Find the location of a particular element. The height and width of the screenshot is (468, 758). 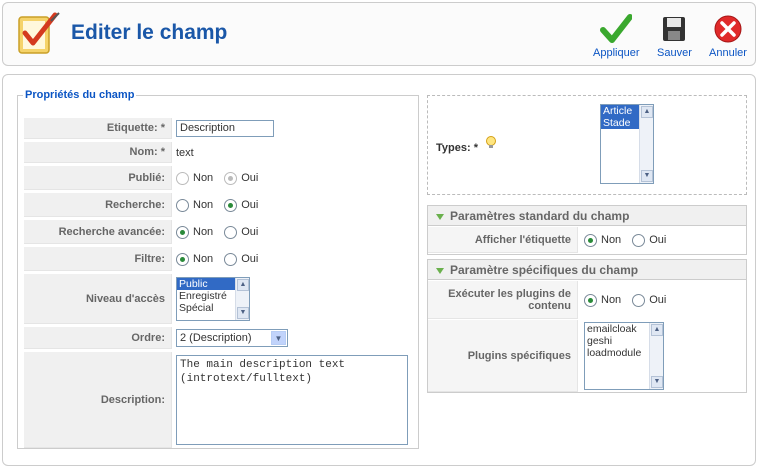

afficher-non-radio is located at coordinates (590, 240).